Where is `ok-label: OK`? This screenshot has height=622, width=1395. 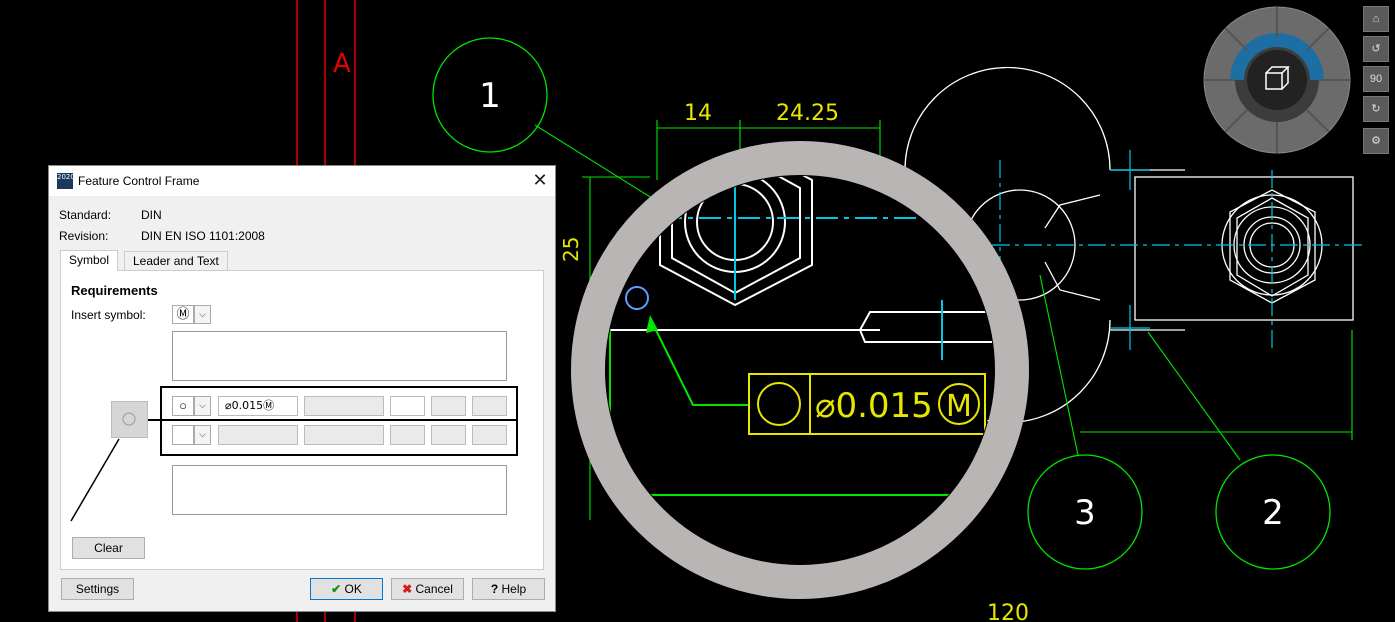
ok-label: OK is located at coordinates (353, 589).